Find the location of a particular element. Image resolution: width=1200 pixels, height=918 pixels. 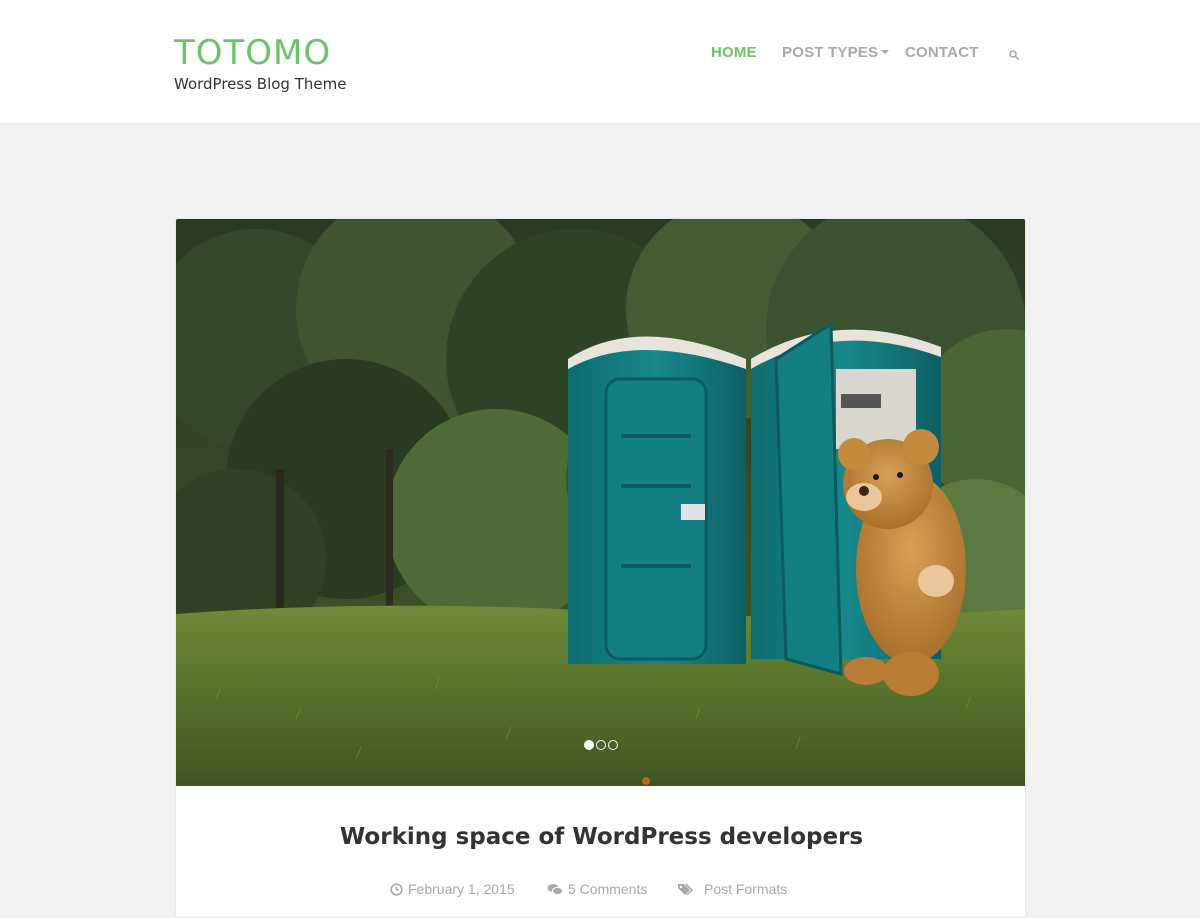

nav-item-post-types: POST TYPES is located at coordinates (836, 52).